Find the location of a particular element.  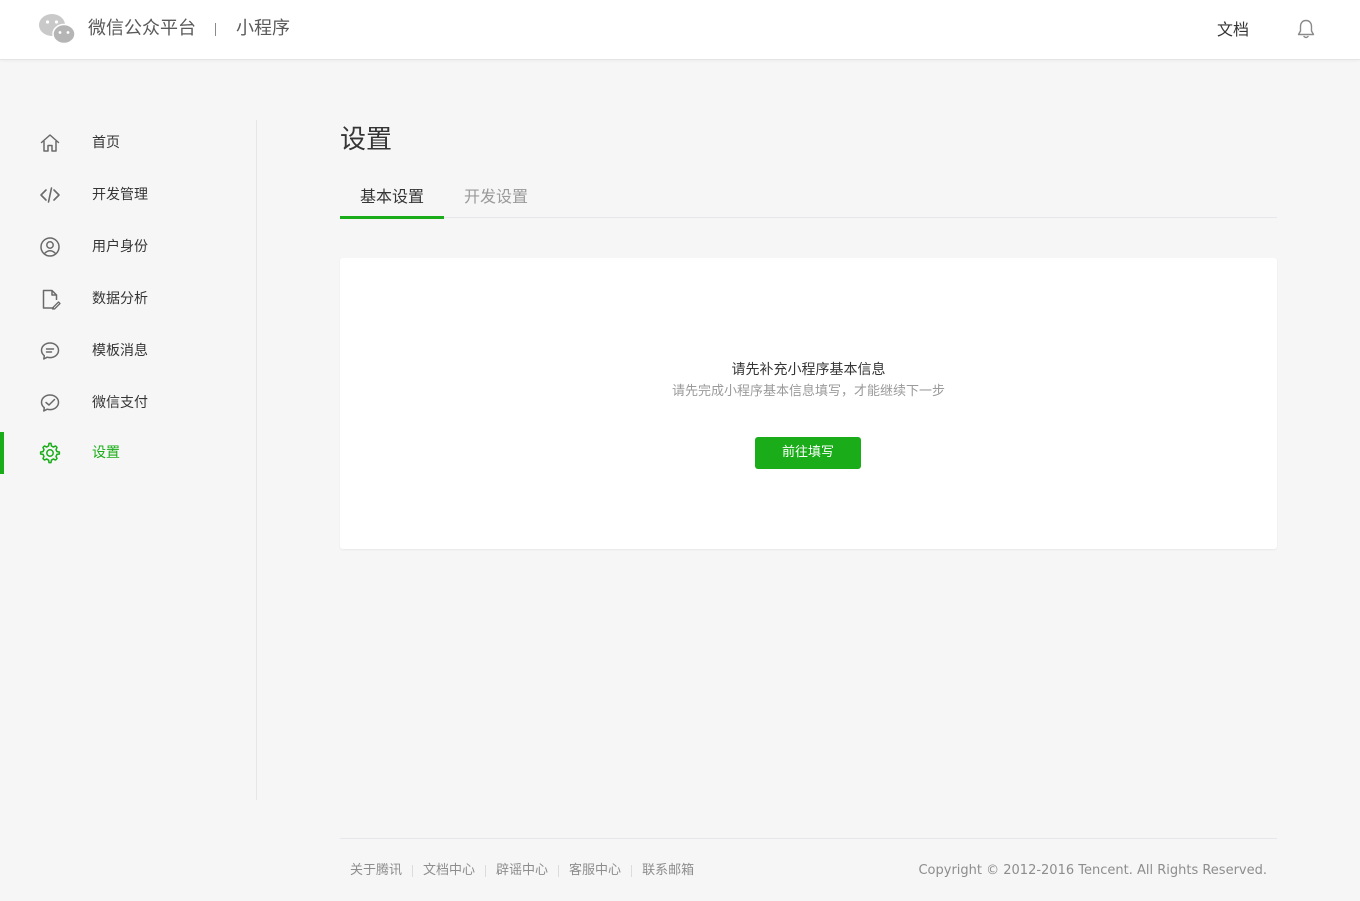

sidebar-item-label: 用户身份 is located at coordinates (120, 247).